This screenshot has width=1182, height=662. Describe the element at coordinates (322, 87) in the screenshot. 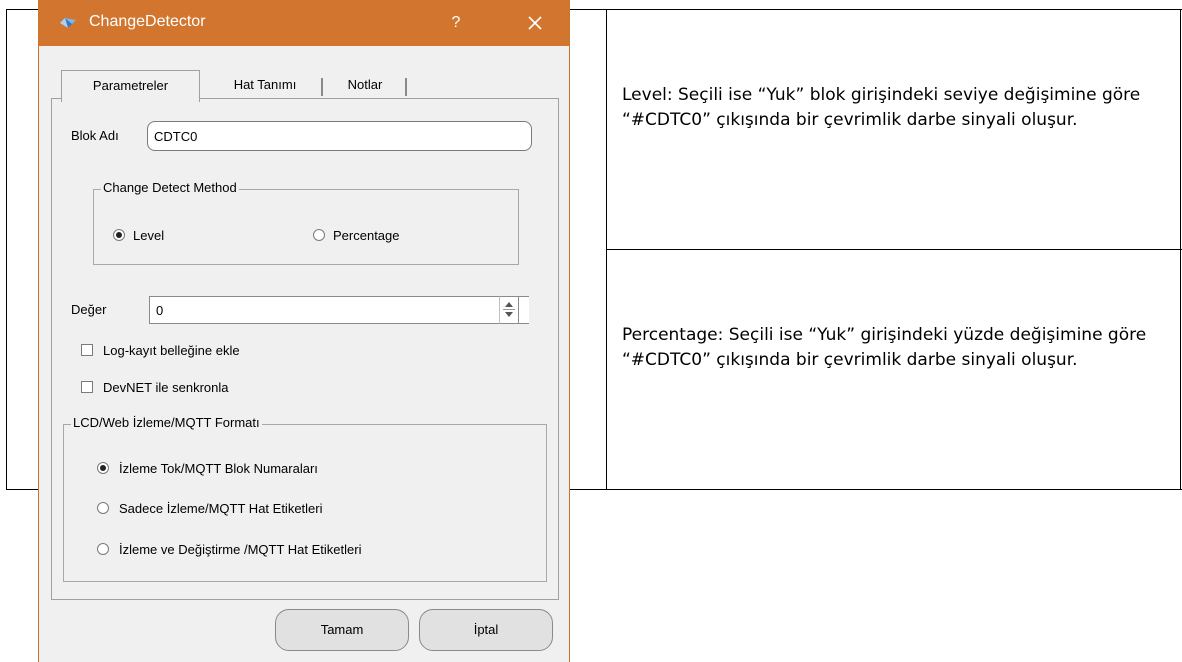

I see `tab-separator` at that location.